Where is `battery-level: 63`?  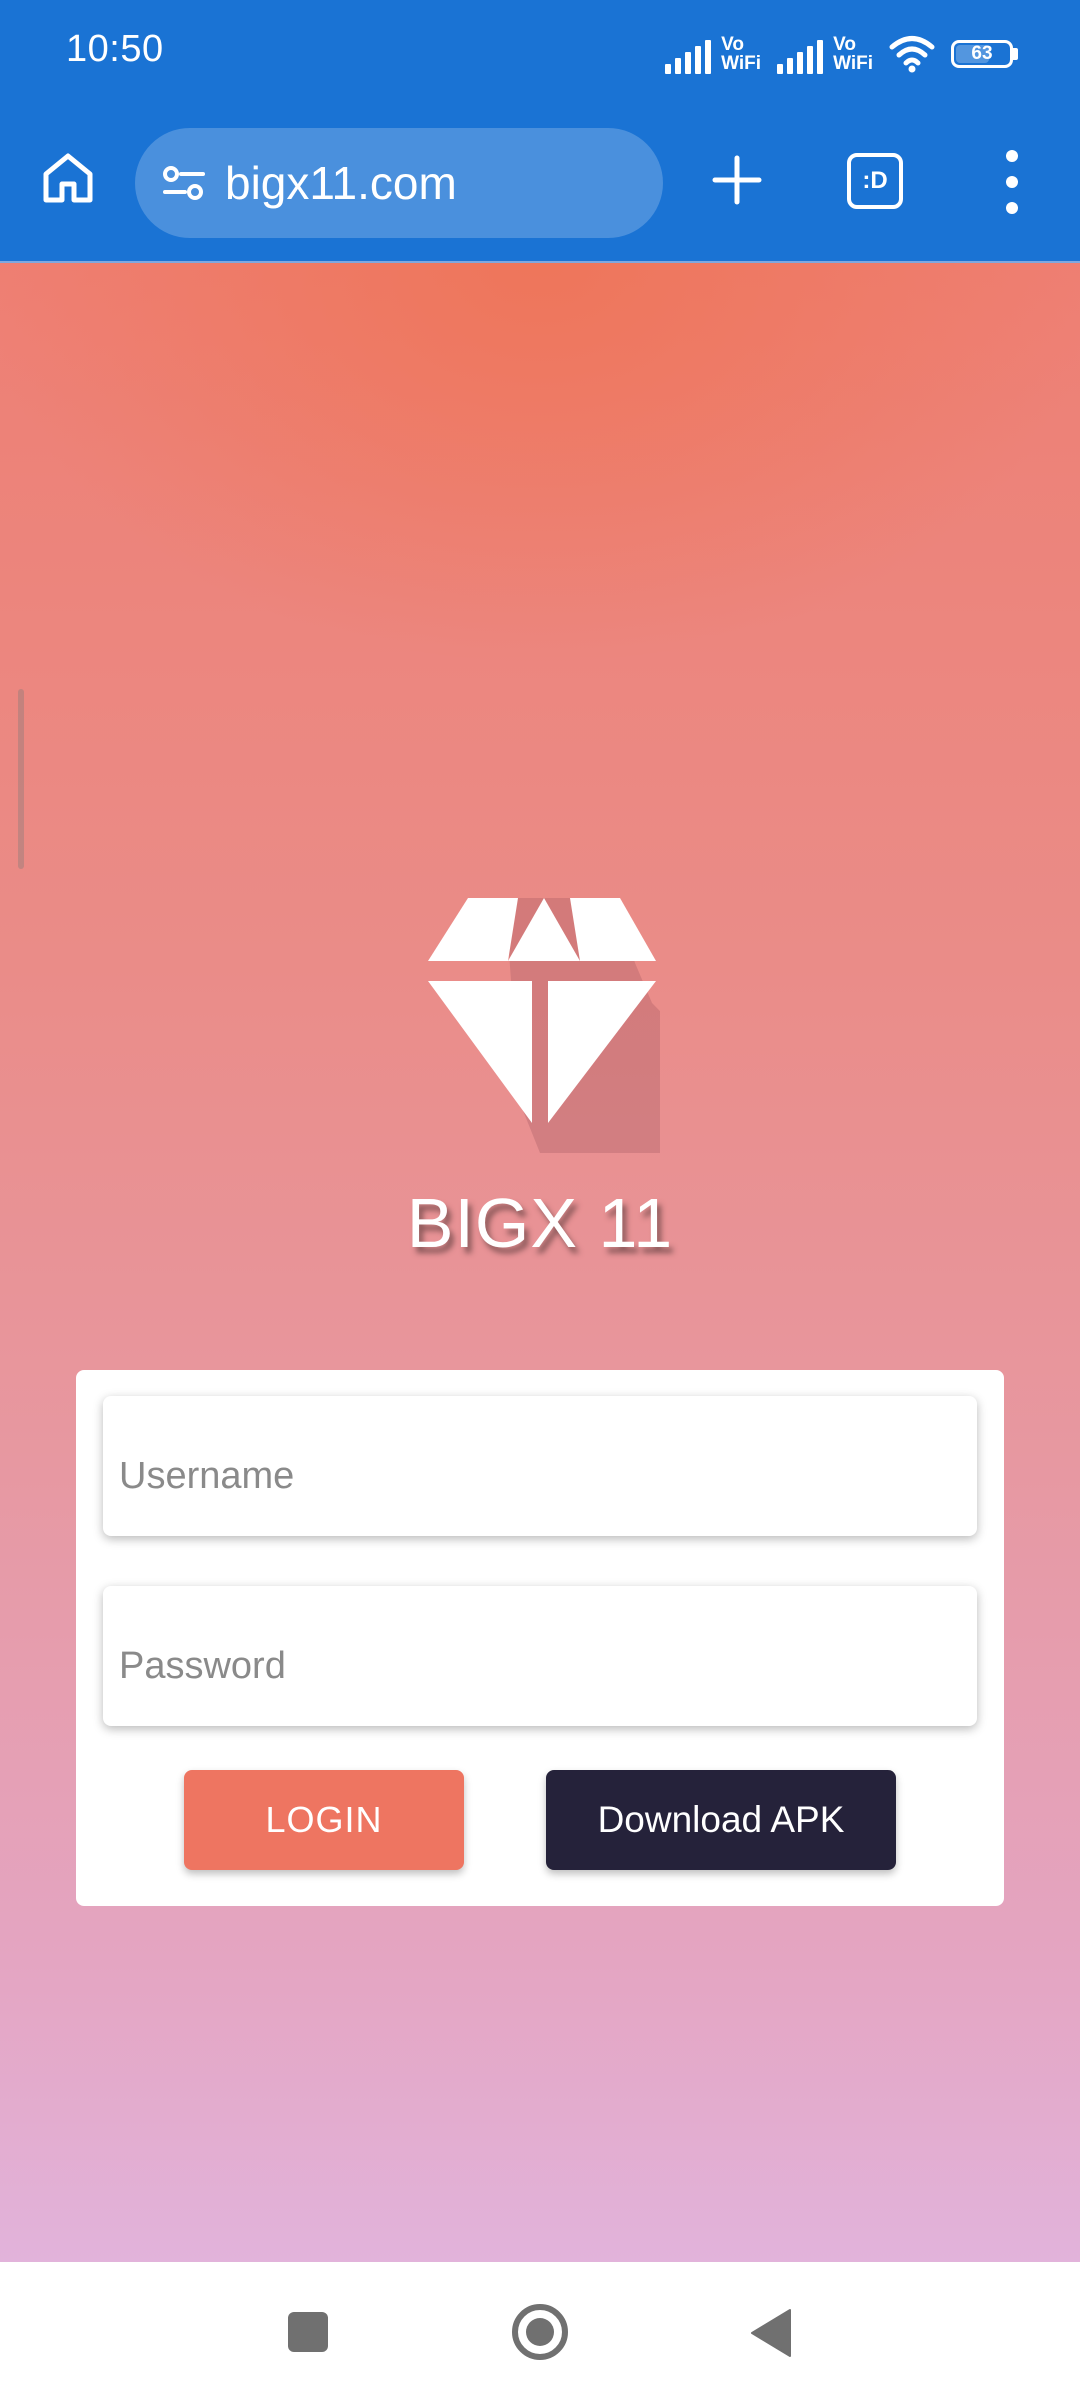 battery-level: 63 is located at coordinates (982, 53).